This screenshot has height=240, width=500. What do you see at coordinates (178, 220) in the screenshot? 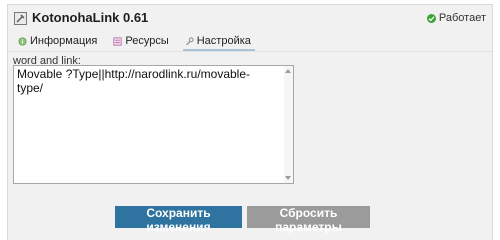
I see `save-changes-button: Сохранить изменения` at bounding box center [178, 220].